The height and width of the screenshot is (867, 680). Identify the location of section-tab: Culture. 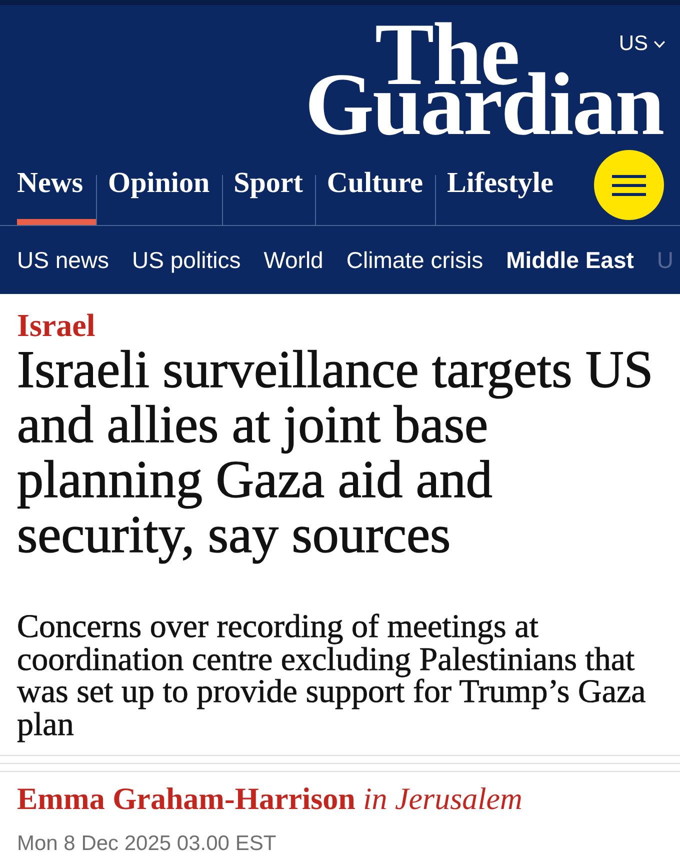
(376, 187).